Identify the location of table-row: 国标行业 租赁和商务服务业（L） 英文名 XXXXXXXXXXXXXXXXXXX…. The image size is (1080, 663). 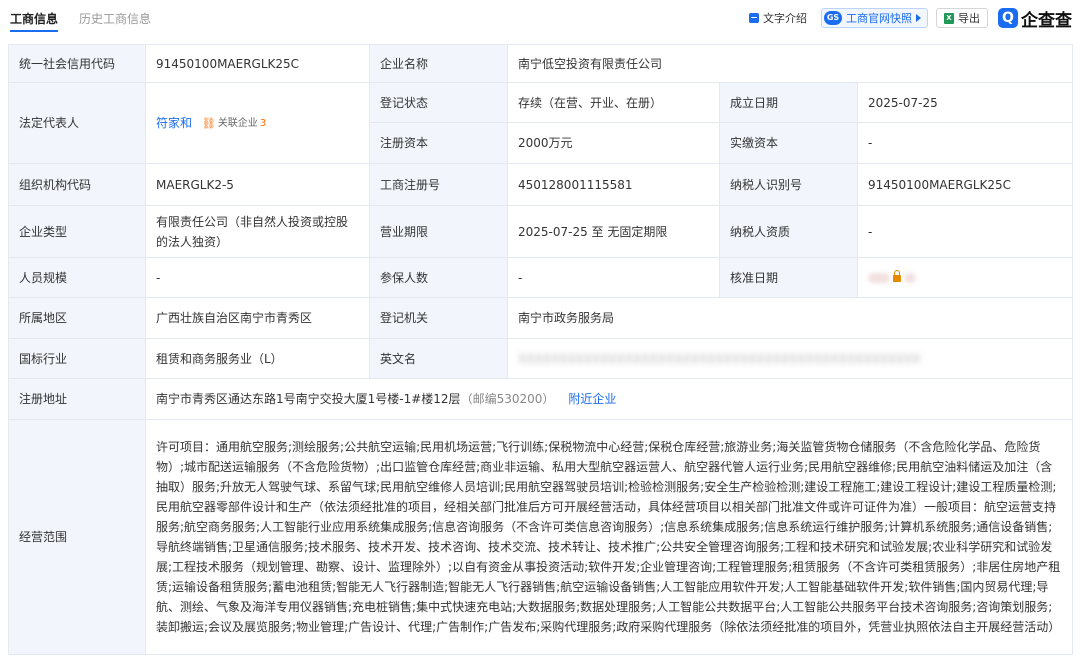
(541, 358).